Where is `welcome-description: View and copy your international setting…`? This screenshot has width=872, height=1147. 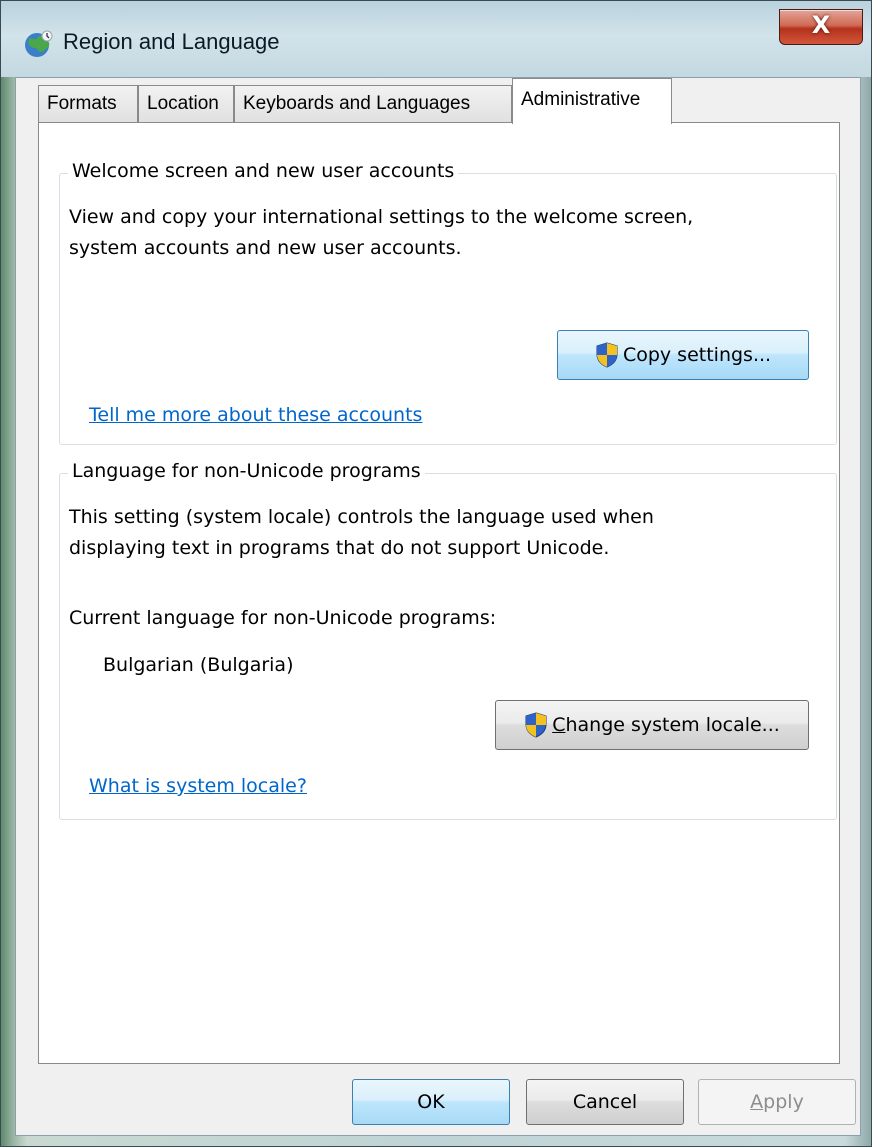 welcome-description: View and copy your international setting… is located at coordinates (444, 233).